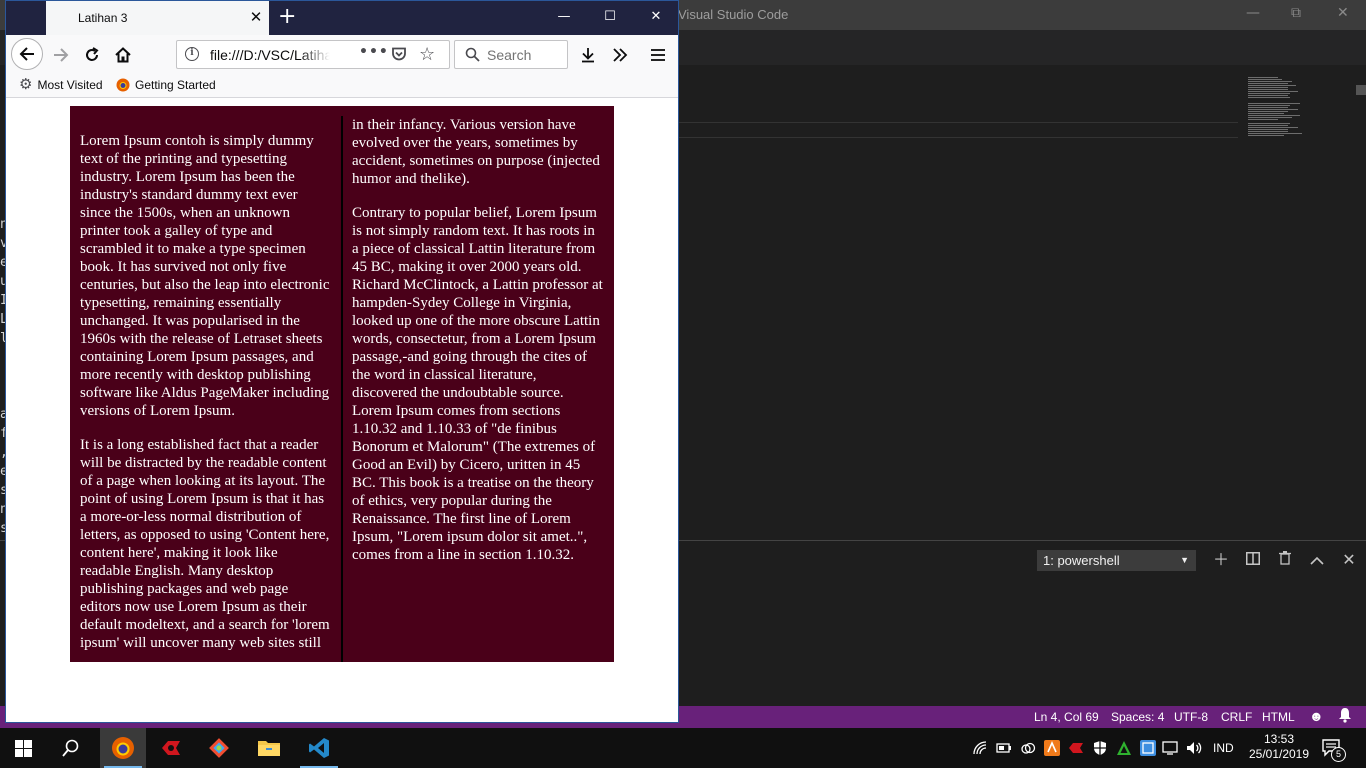 The height and width of the screenshot is (768, 1366). I want to click on new-tab-icon: +, so click(287, 16).